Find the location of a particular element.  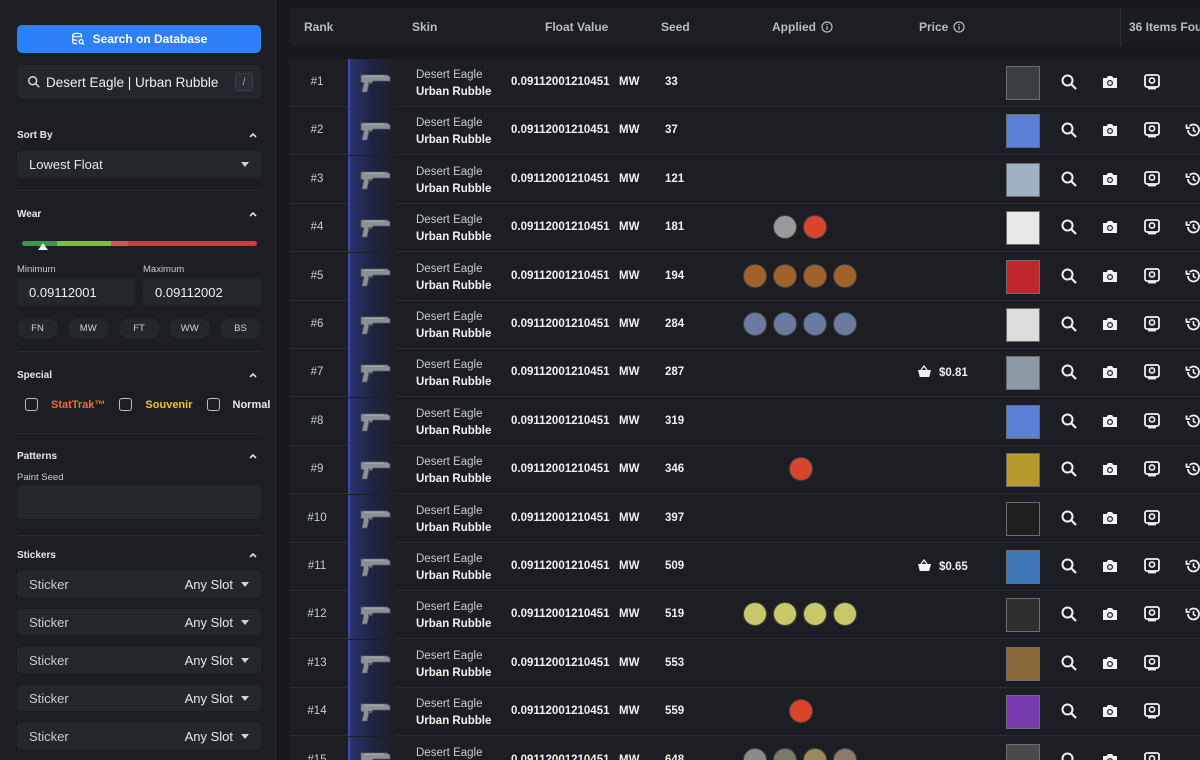

collapse-patterns-icon is located at coordinates (253, 456).